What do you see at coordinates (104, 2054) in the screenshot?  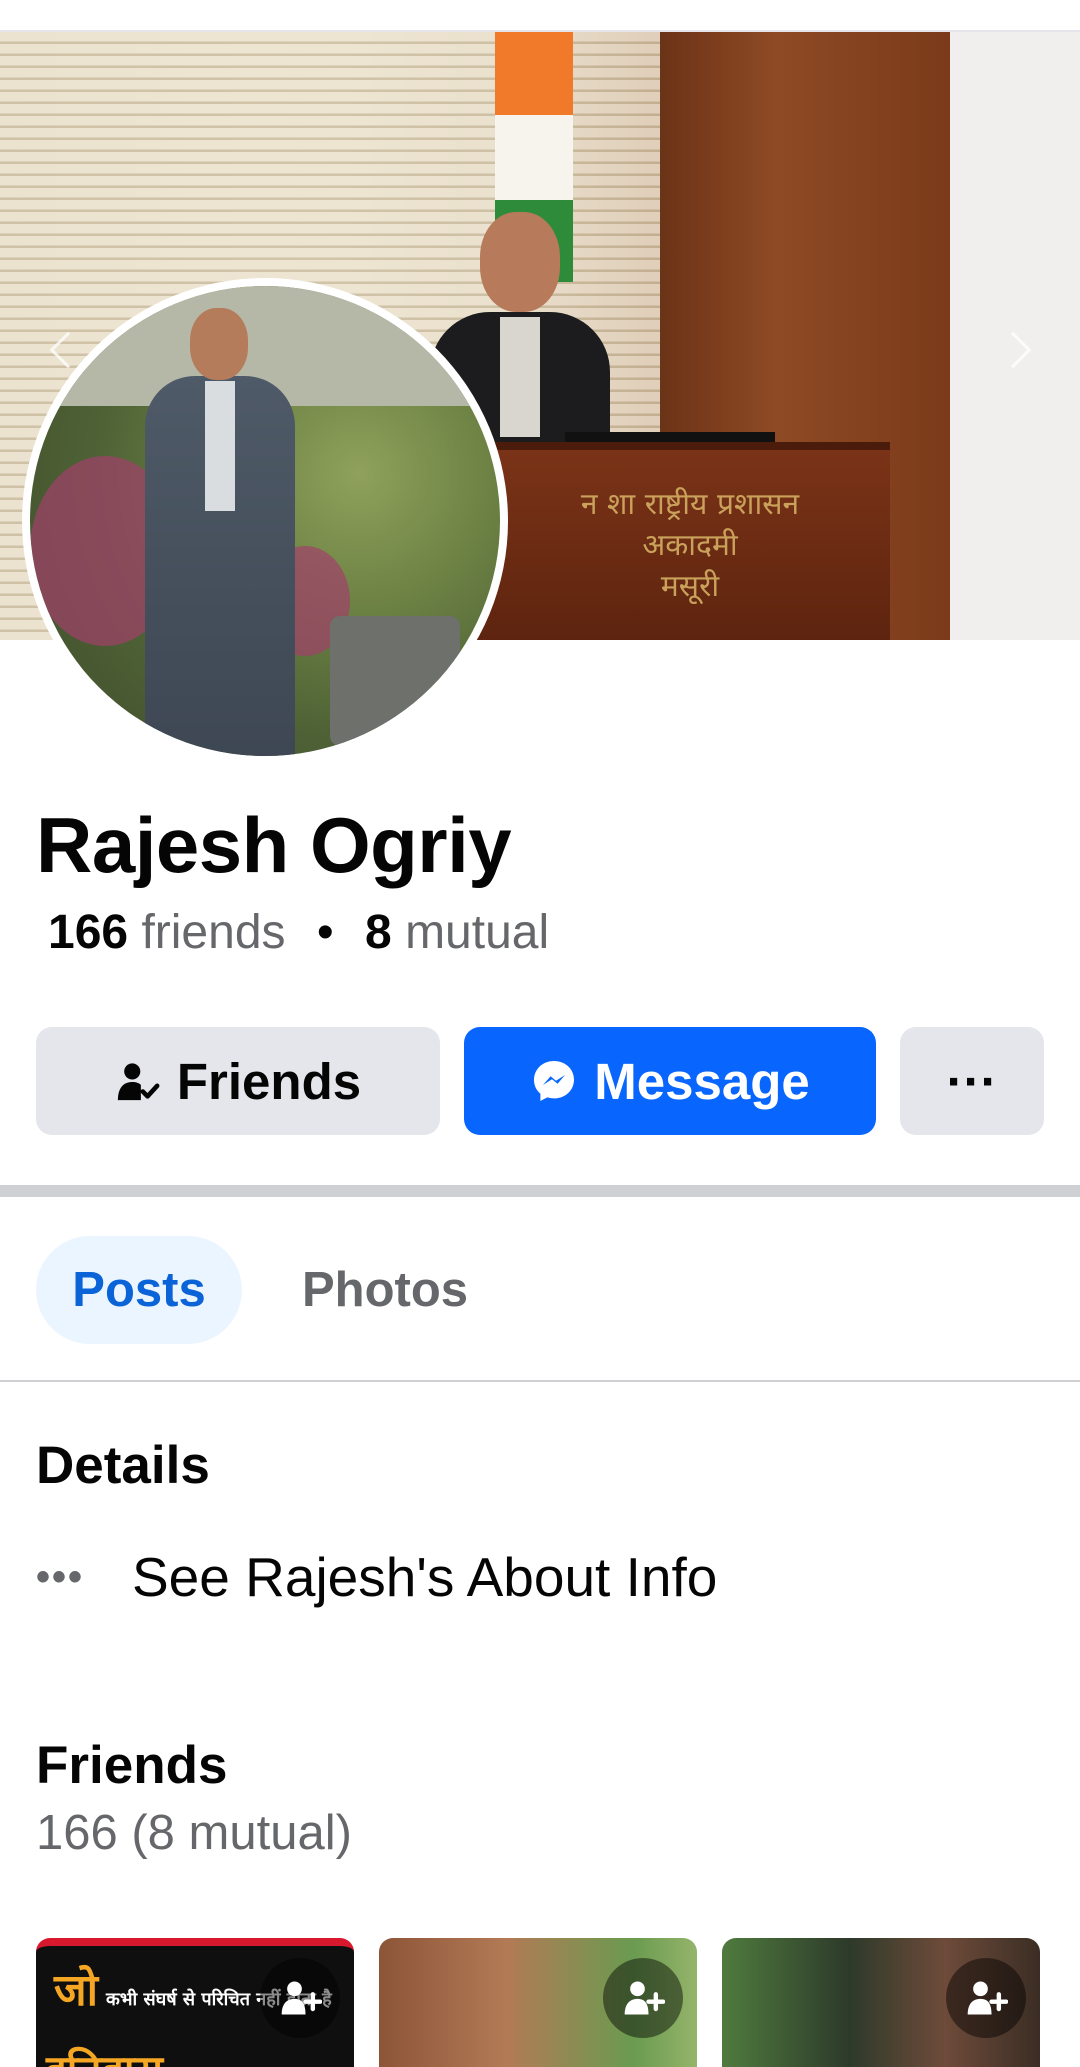 I see `friend-tile-caption-bottom: इतिहास` at bounding box center [104, 2054].